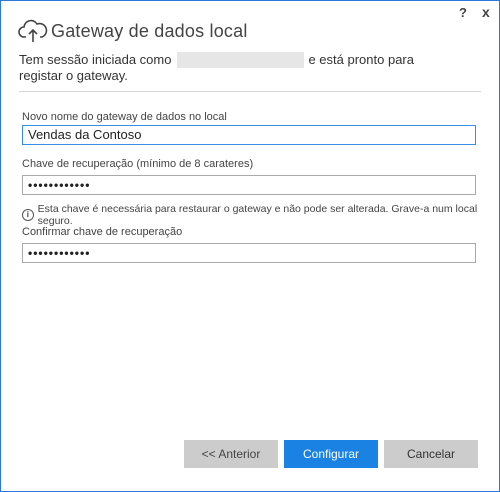 This screenshot has height=492, width=500. I want to click on cancel-button: Cancelar, so click(431, 454).